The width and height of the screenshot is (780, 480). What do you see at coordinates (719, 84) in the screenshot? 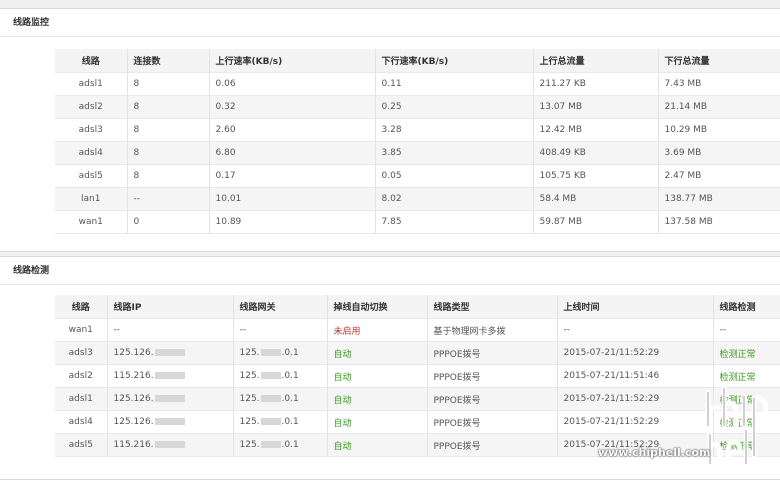
I see `table-cell: 7.43 MB` at bounding box center [719, 84].